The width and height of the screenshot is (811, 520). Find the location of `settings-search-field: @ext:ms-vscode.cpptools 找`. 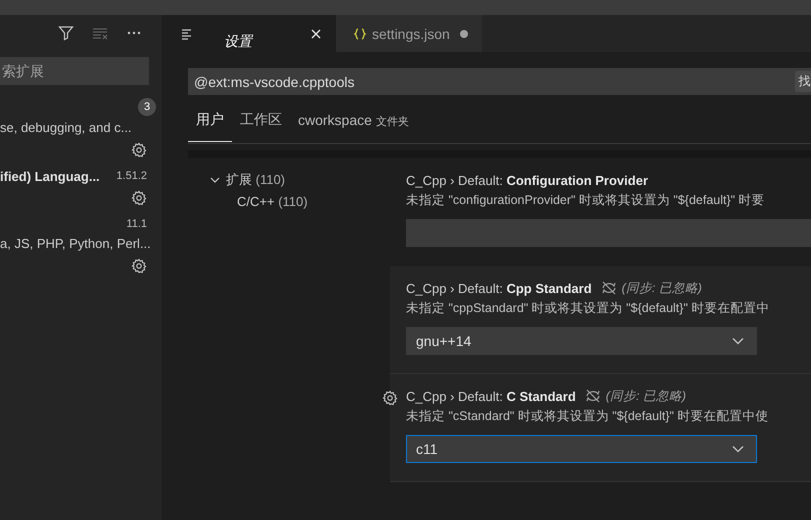

settings-search-field: @ext:ms-vscode.cpptools 找 is located at coordinates (499, 81).